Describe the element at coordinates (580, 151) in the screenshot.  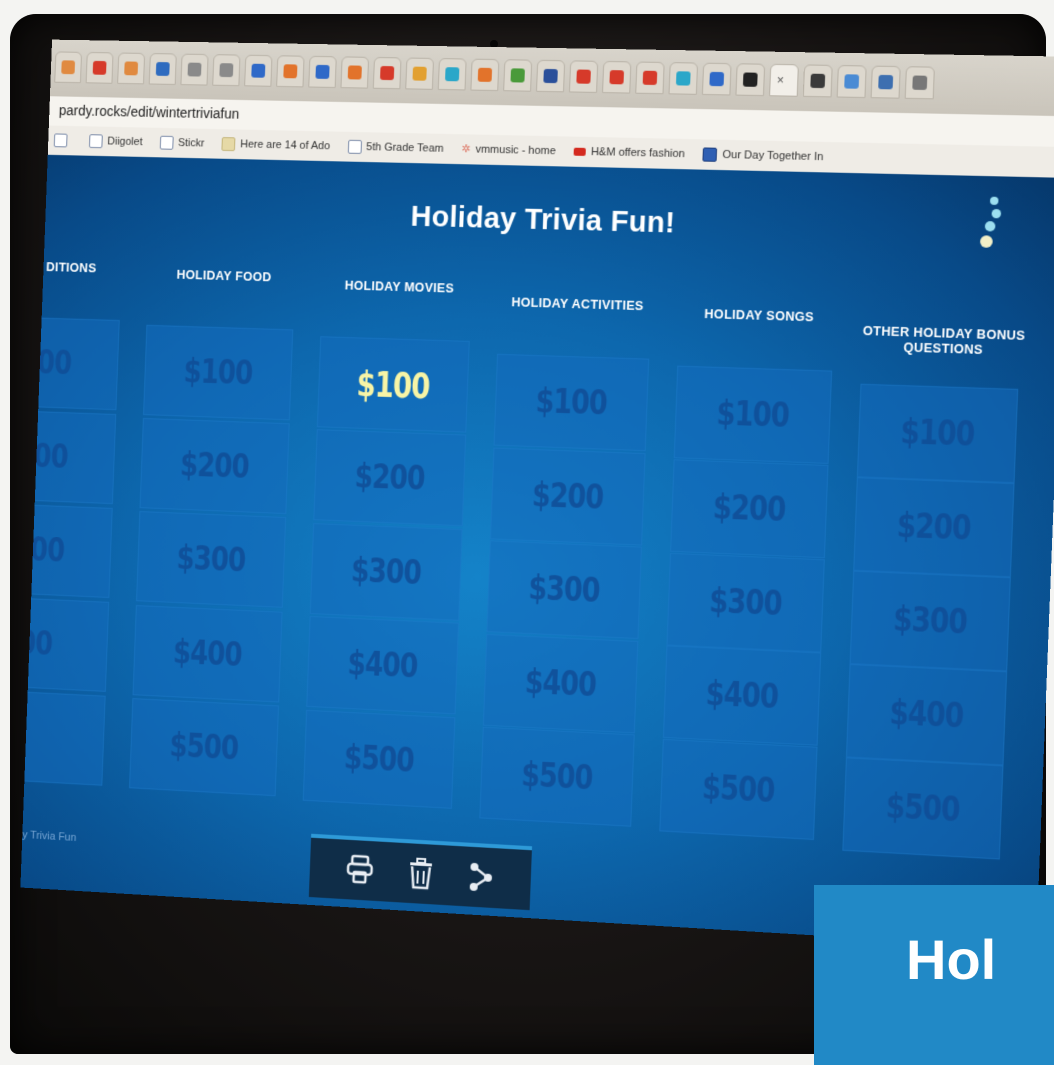
I see `hm-logo-icon` at that location.